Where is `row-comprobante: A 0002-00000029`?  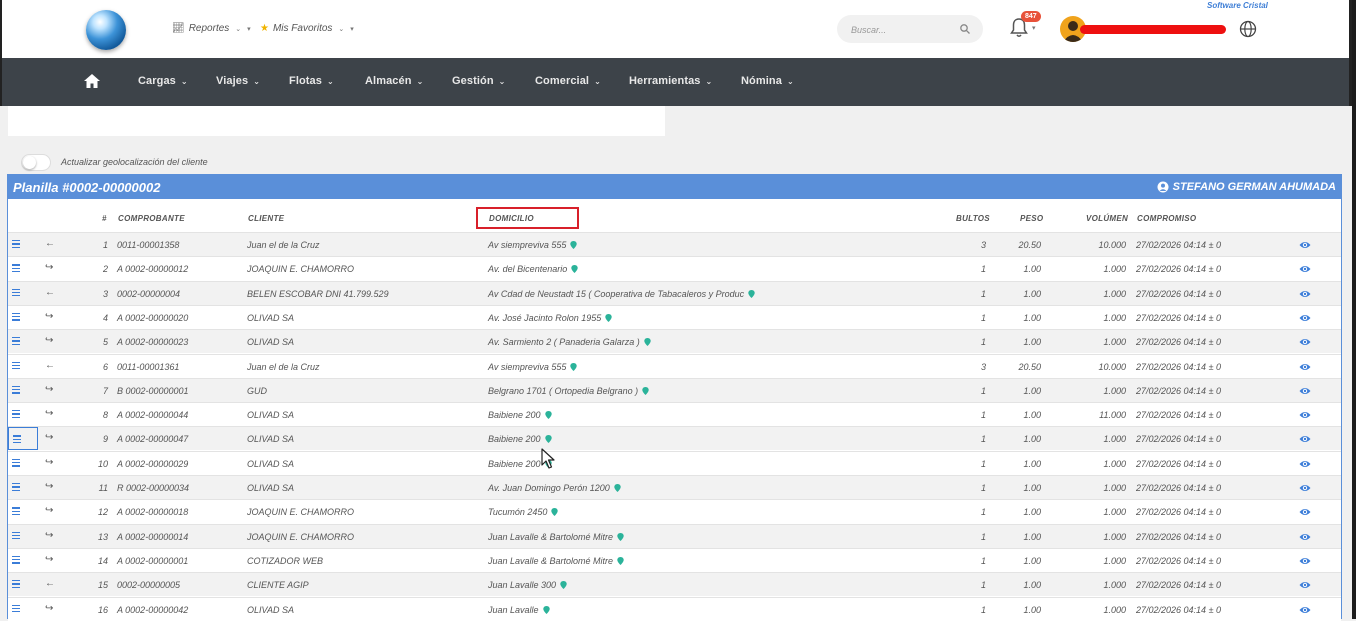 row-comprobante: A 0002-00000029 is located at coordinates (152, 464).